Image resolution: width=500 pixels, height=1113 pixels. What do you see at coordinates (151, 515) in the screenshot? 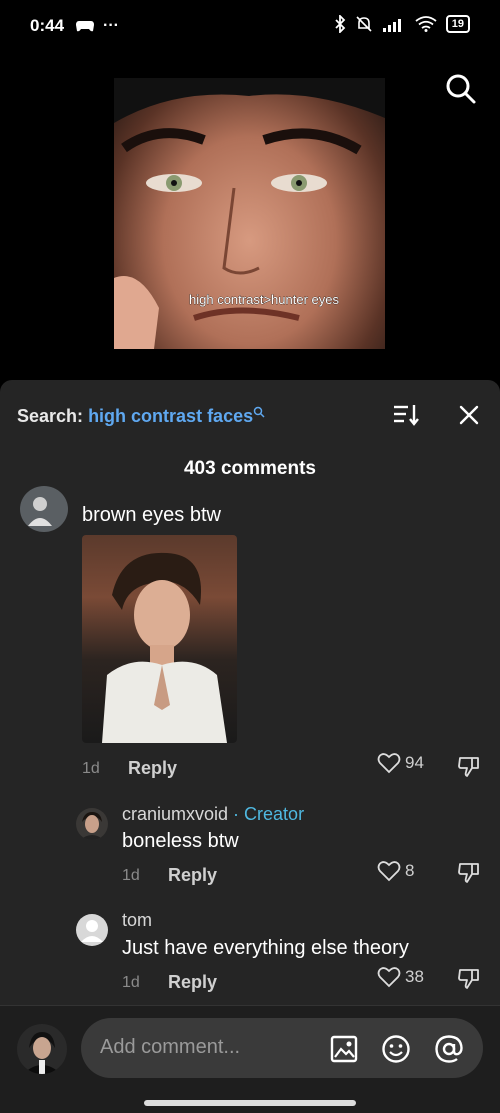
I see `comment-text: brown eyes btw` at bounding box center [151, 515].